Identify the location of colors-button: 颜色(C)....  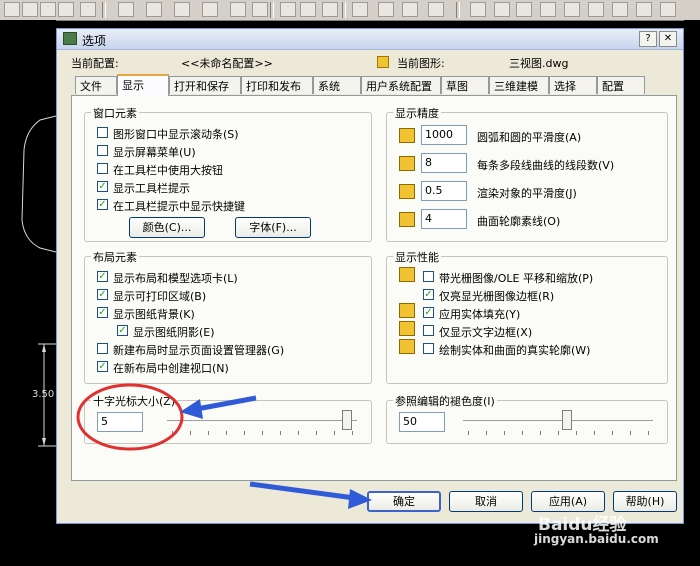
(167, 227).